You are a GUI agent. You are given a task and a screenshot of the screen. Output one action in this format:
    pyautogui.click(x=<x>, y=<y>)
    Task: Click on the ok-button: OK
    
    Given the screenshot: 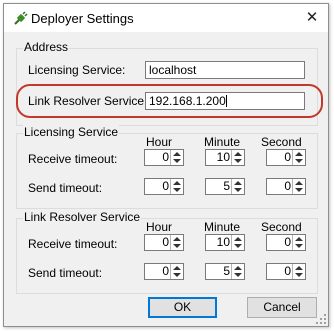 What is the action you would take?
    pyautogui.click(x=182, y=307)
    